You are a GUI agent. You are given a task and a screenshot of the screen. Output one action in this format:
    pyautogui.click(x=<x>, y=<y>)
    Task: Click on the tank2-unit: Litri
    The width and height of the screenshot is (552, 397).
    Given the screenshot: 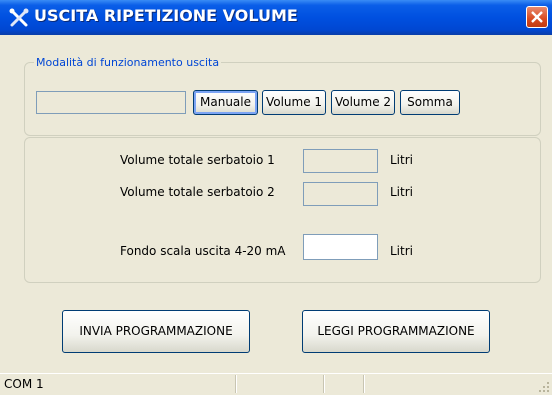 What is the action you would take?
    pyautogui.click(x=401, y=192)
    